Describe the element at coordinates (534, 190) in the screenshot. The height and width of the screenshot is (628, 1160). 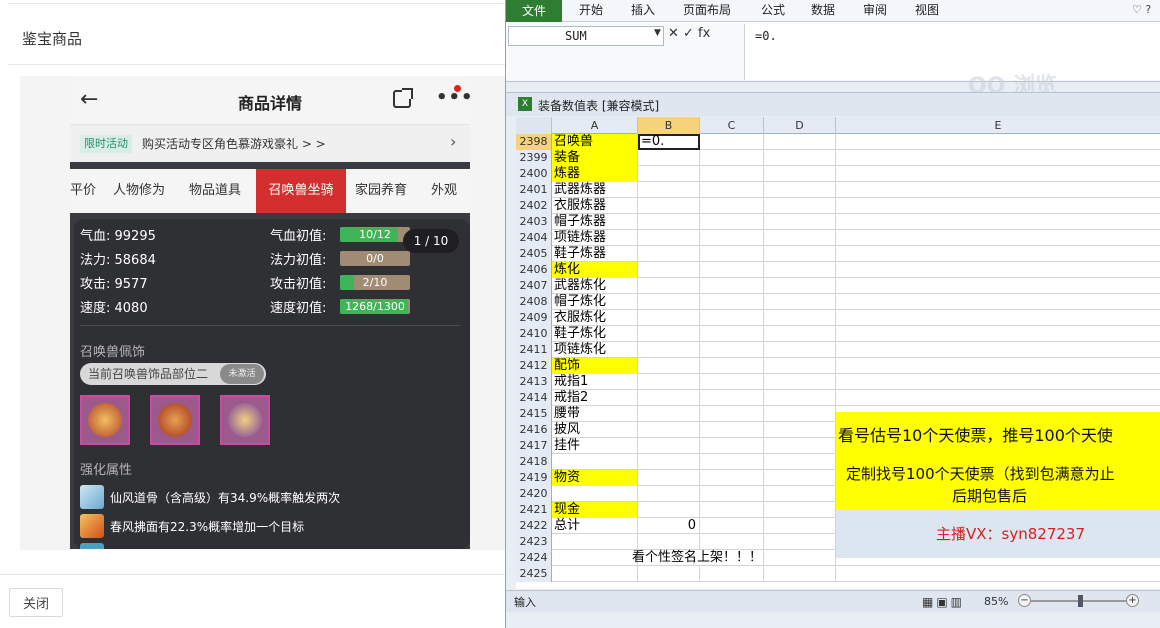
I see `row-number: 2401` at that location.